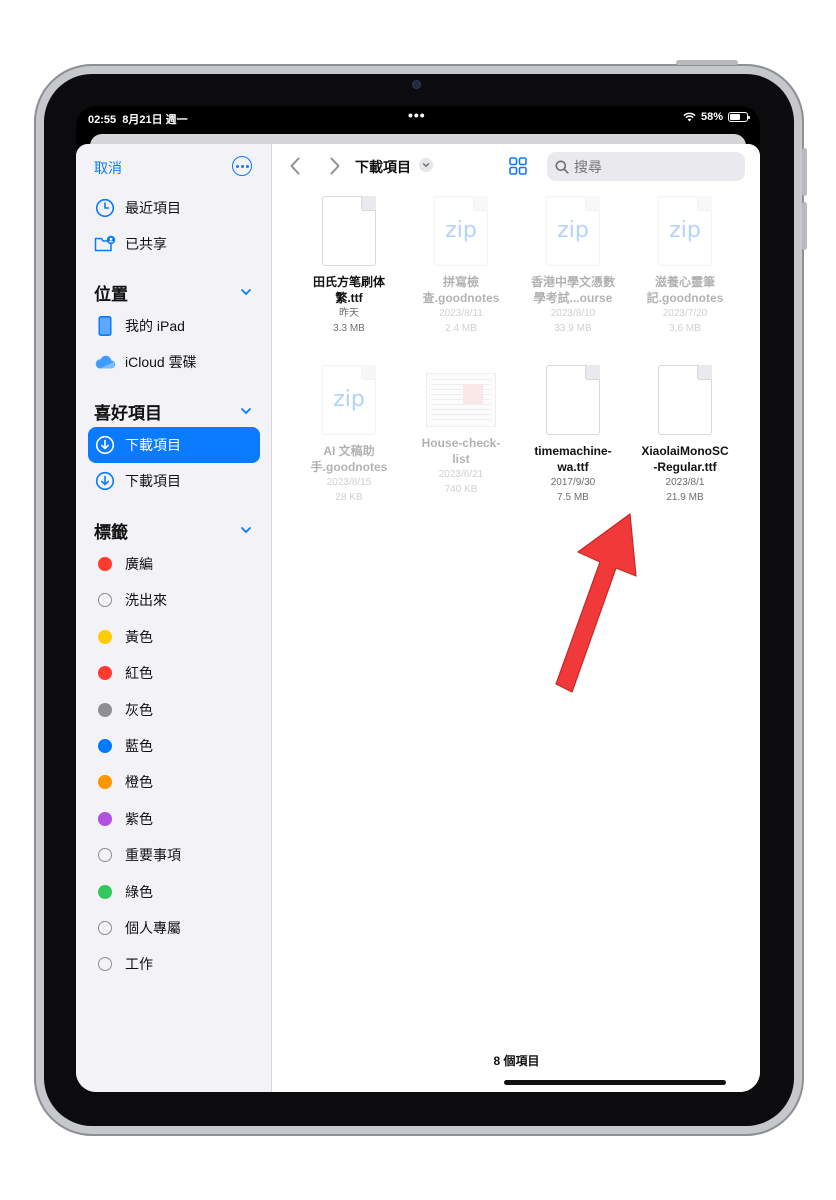  I want to click on wifi-icon, so click(689, 117).